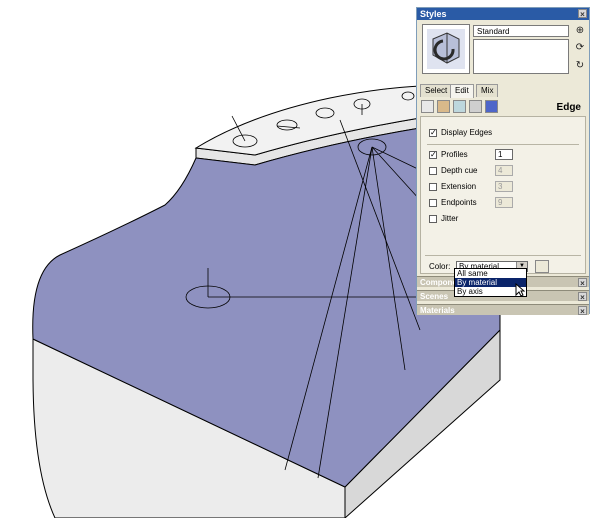 The width and height of the screenshot is (600, 518). I want to click on extension-label: Extension, so click(459, 186).